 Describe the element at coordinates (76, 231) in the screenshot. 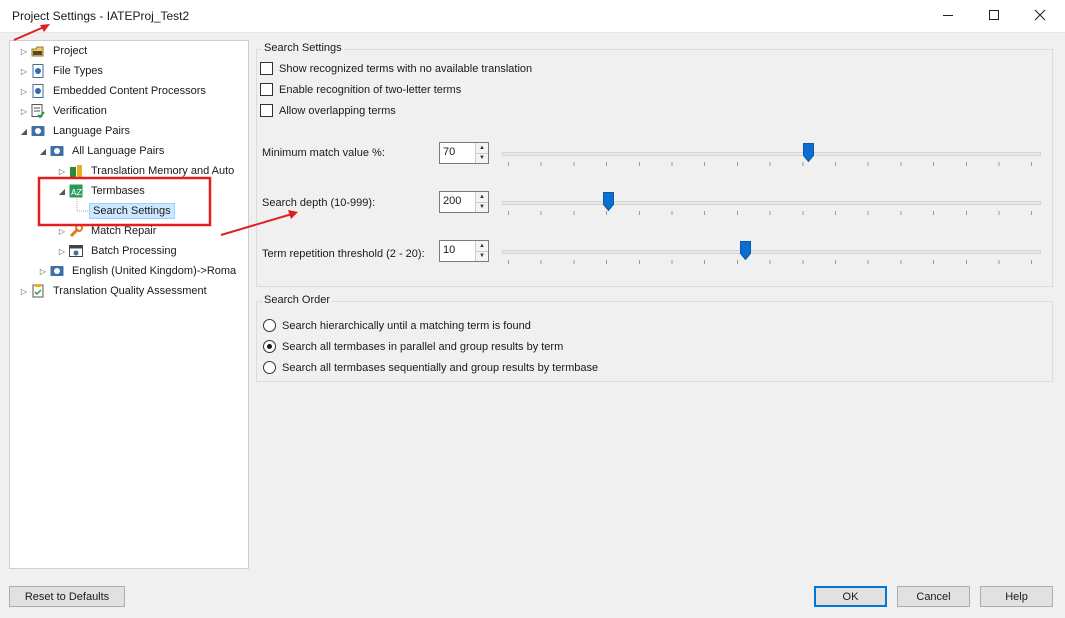

I see `wrench-icon` at that location.